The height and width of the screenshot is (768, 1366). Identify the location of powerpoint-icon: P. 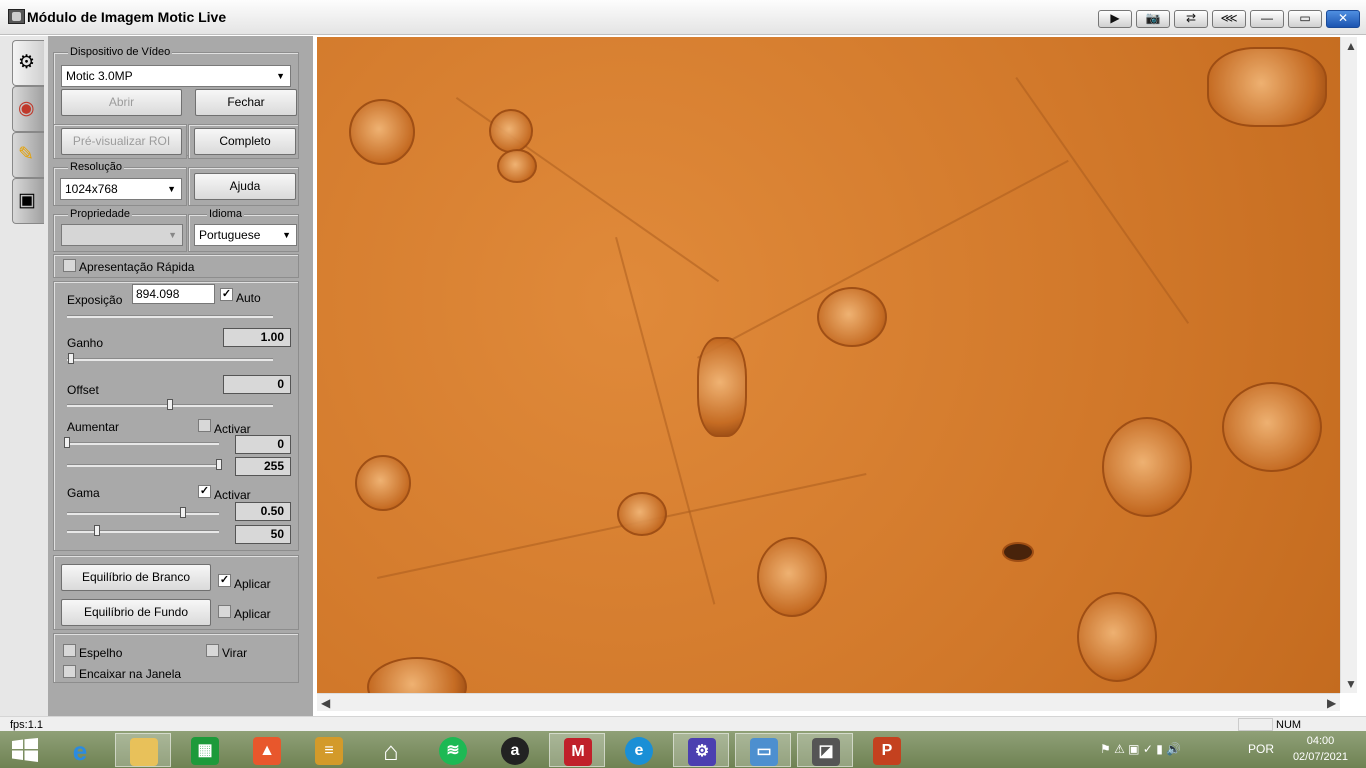
(887, 750).